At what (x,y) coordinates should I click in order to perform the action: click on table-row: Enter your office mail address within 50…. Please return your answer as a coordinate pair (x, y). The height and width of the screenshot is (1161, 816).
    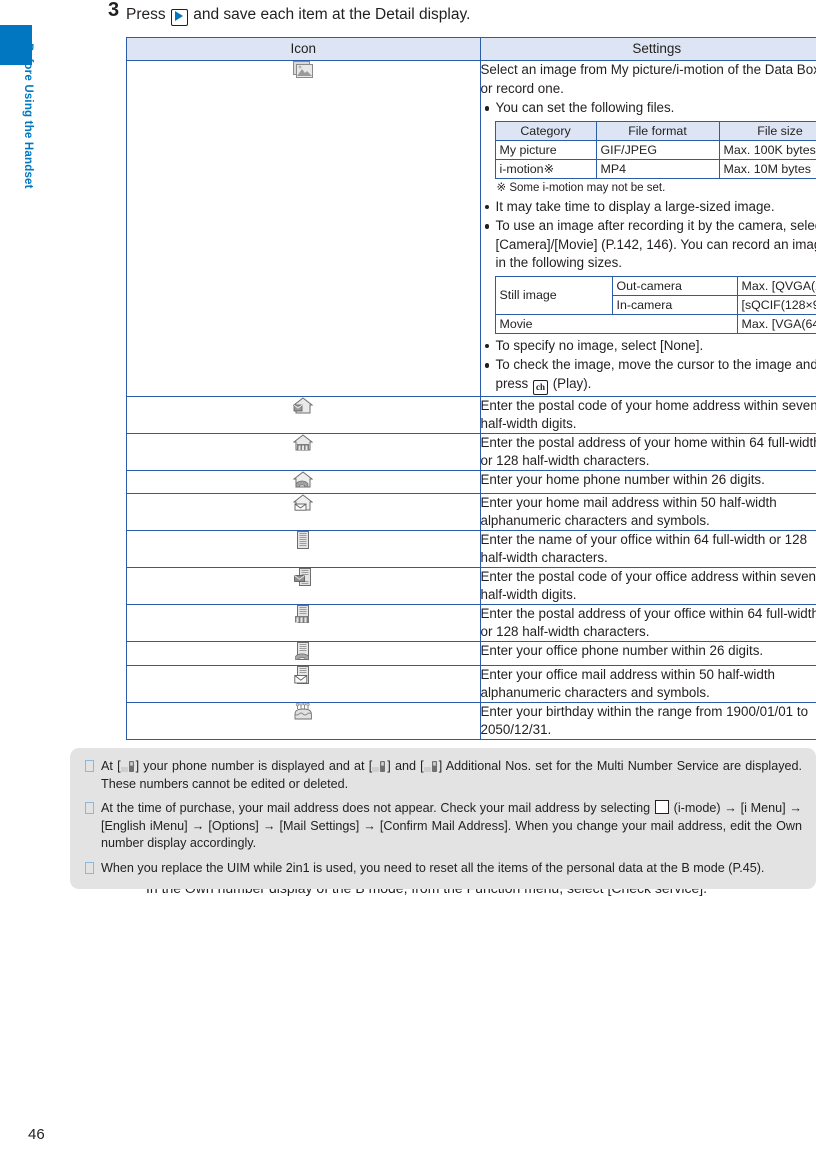
    Looking at the image, I should click on (471, 683).